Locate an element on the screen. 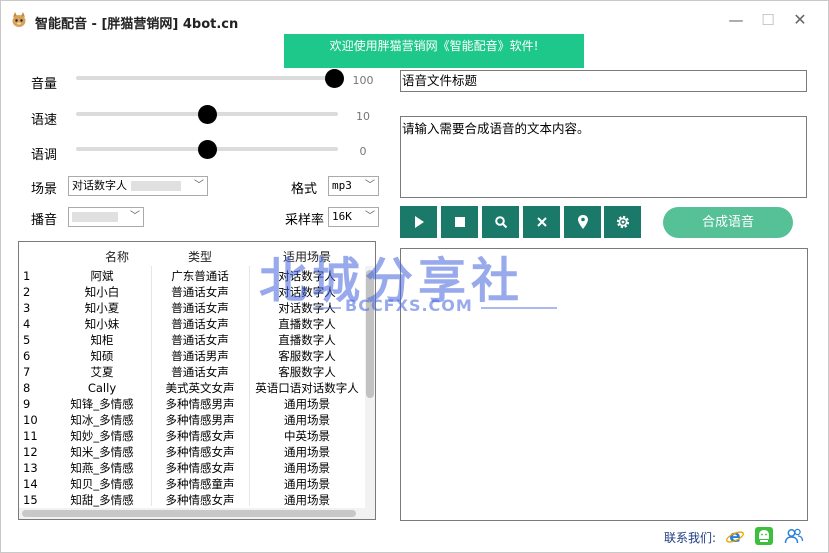 The height and width of the screenshot is (553, 829). synthesize-button: 合成语音 is located at coordinates (728, 222).